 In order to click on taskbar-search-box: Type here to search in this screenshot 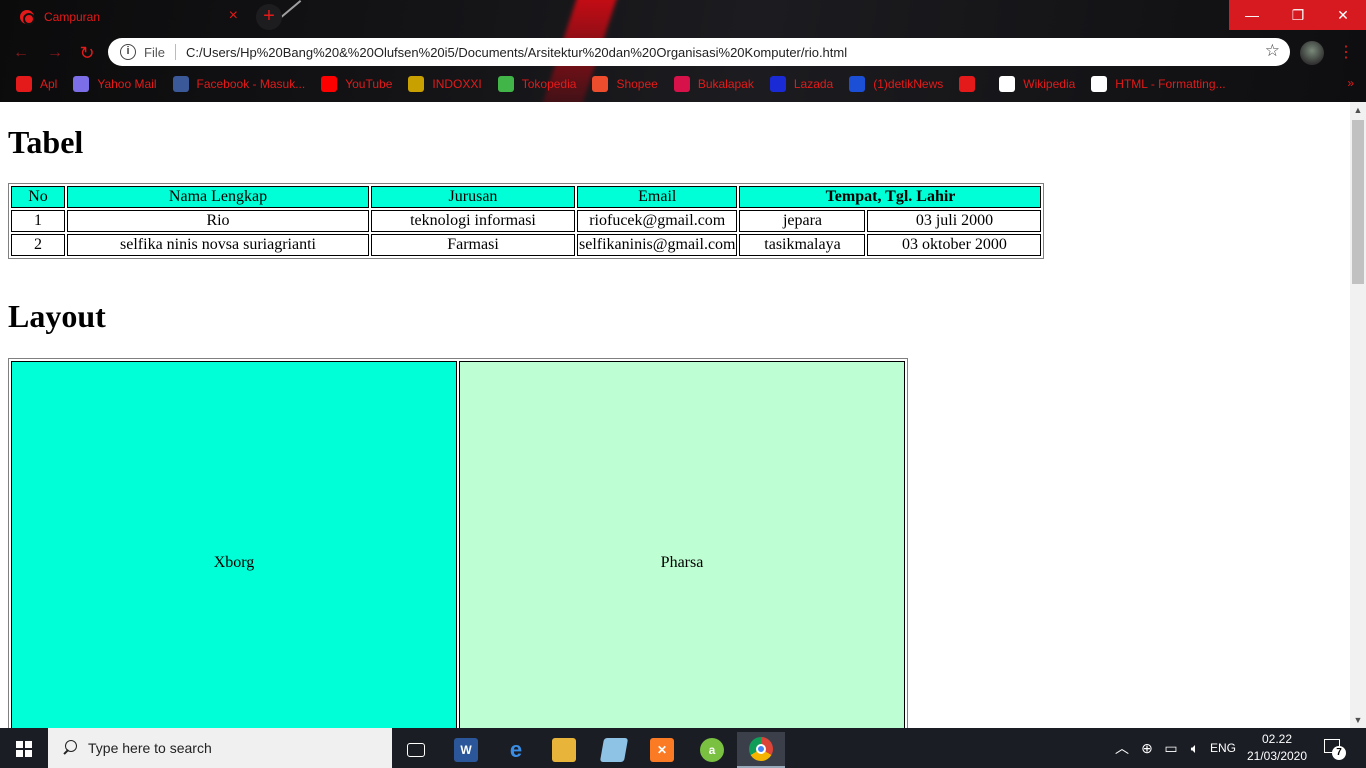, I will do `click(220, 748)`.